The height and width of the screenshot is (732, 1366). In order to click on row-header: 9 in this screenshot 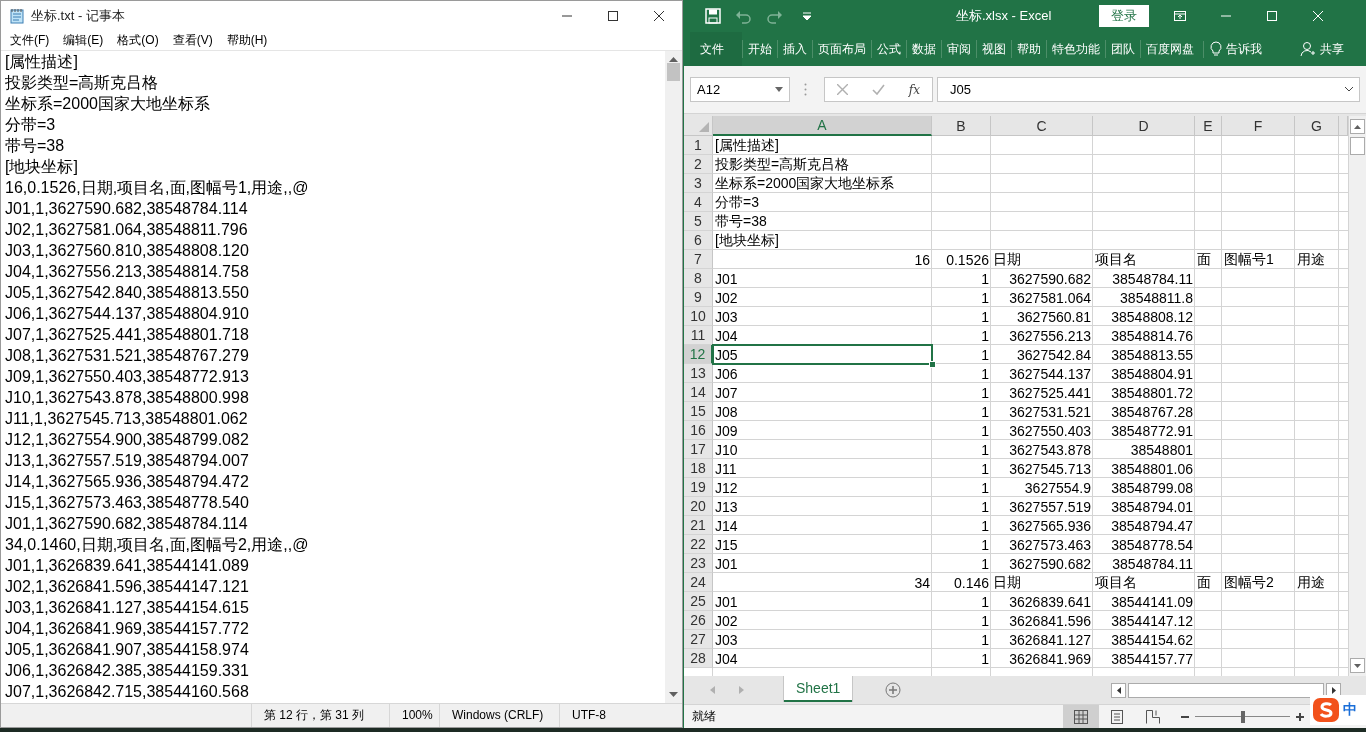, I will do `click(698, 297)`.